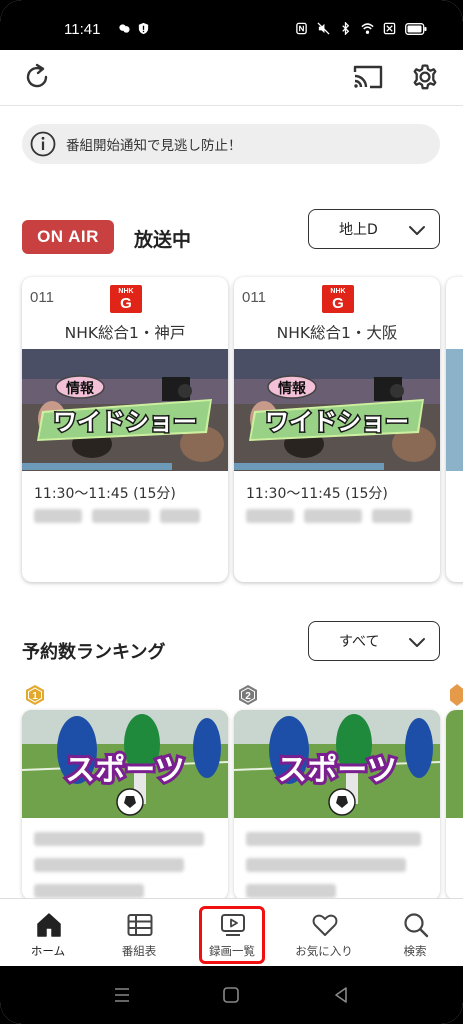  Describe the element at coordinates (125, 333) in the screenshot. I see `channel-name: NHK総合1・神戸` at that location.